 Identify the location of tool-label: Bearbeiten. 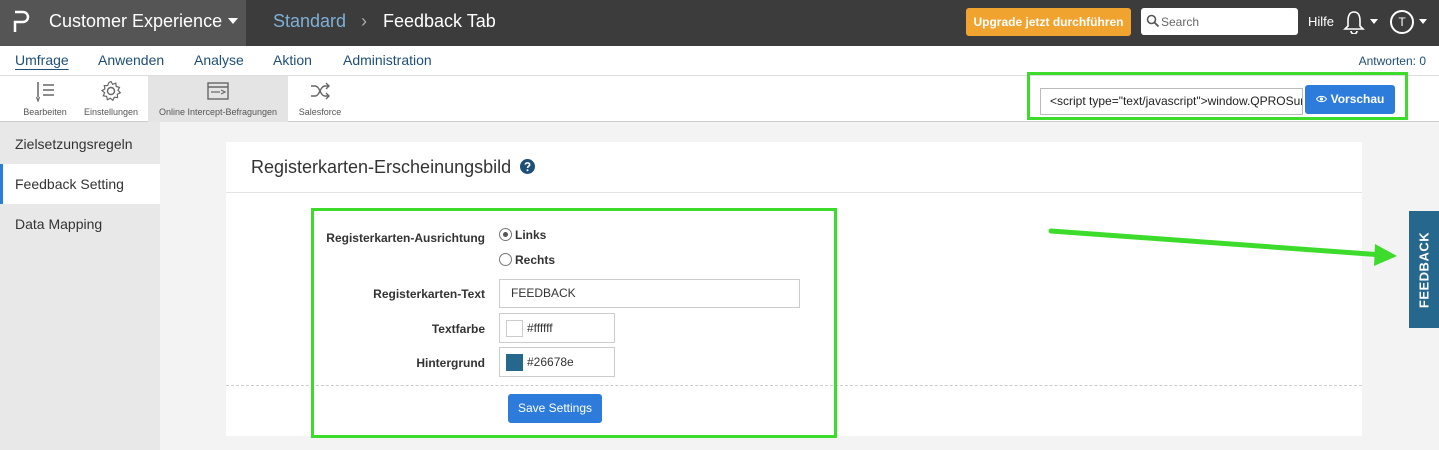
(45, 112).